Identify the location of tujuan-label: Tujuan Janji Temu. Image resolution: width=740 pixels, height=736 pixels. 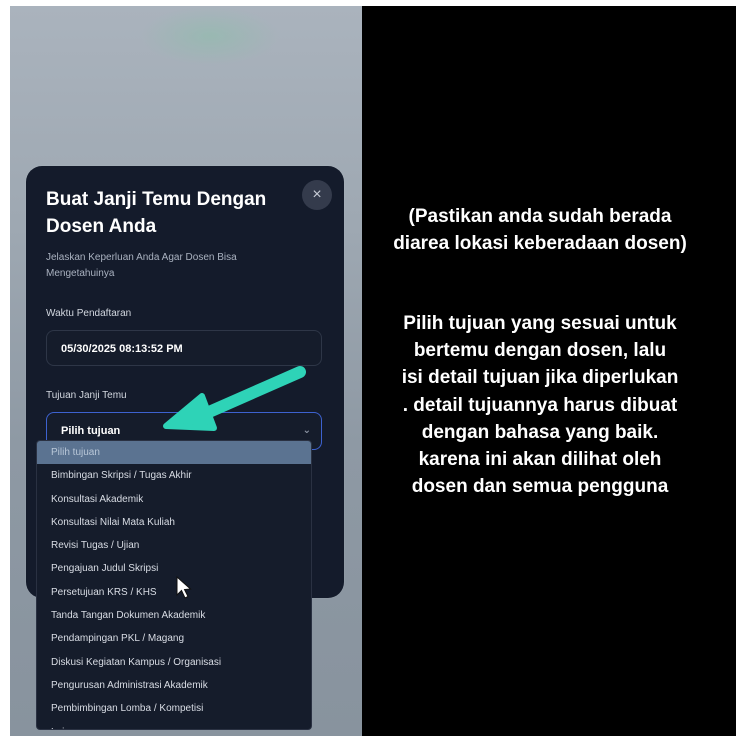
(86, 395).